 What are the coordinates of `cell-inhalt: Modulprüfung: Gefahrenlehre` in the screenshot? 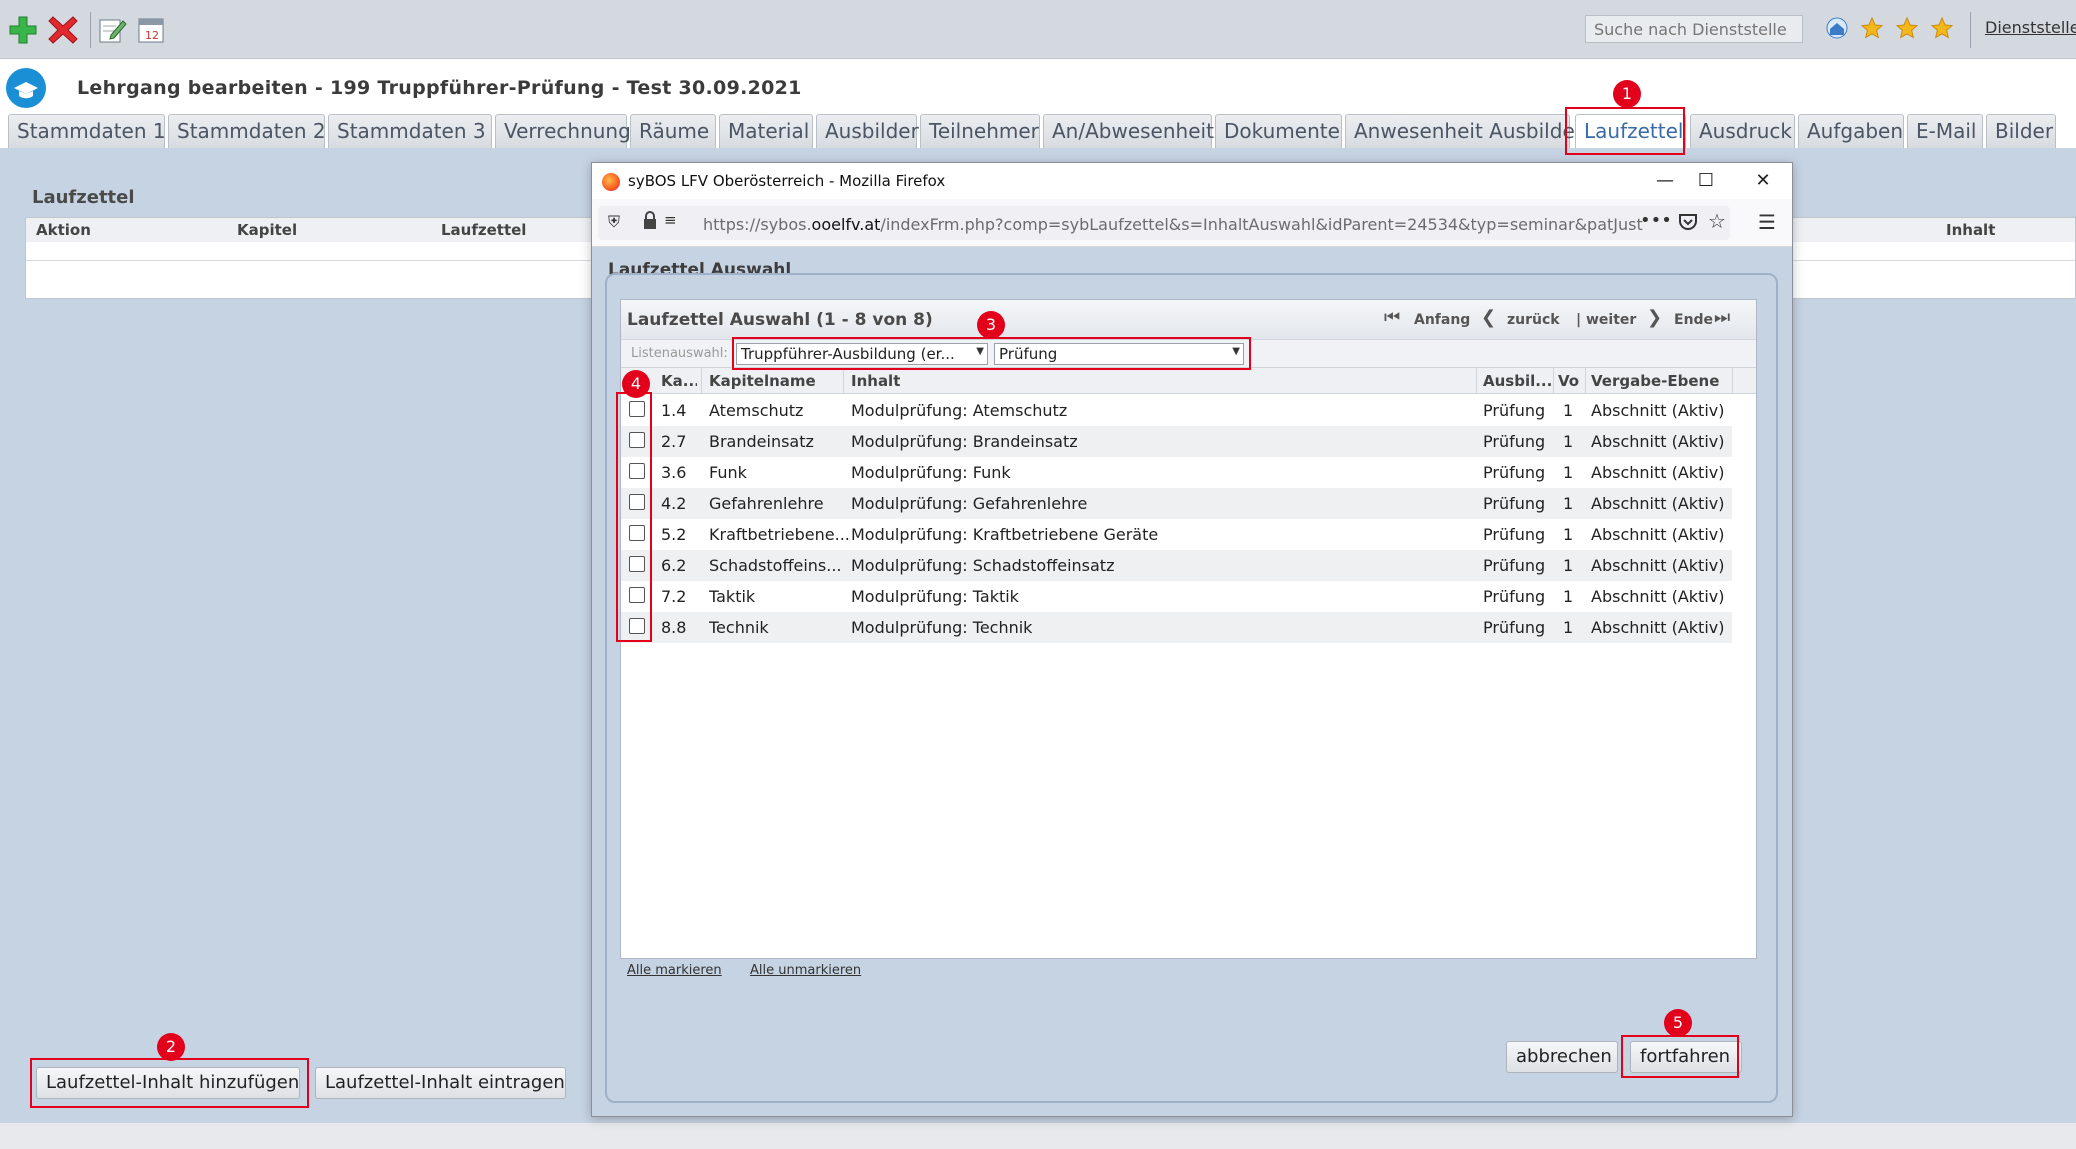 It's located at (969, 503).